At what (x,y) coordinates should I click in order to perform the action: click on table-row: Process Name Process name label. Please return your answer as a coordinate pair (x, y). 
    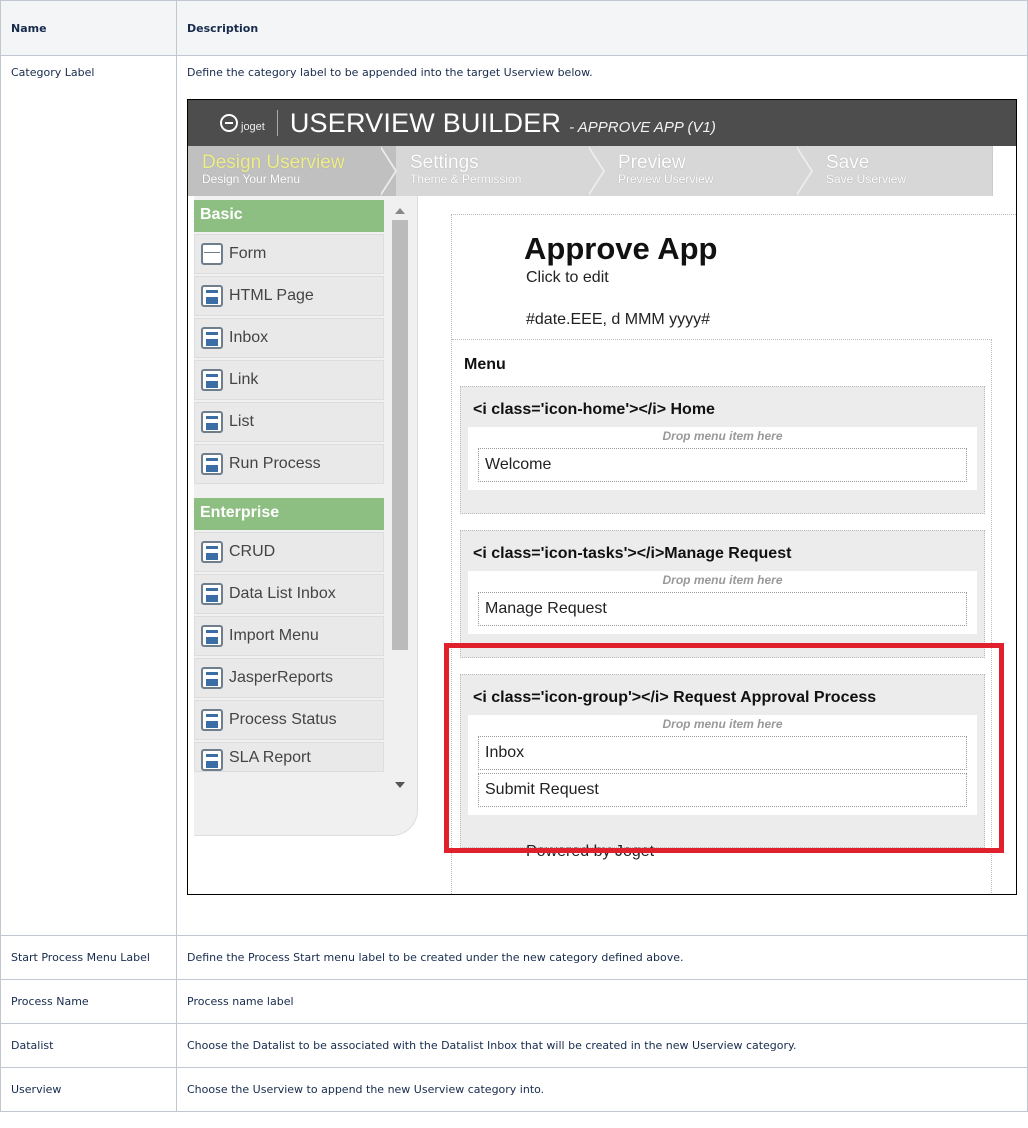
    Looking at the image, I should click on (514, 1001).